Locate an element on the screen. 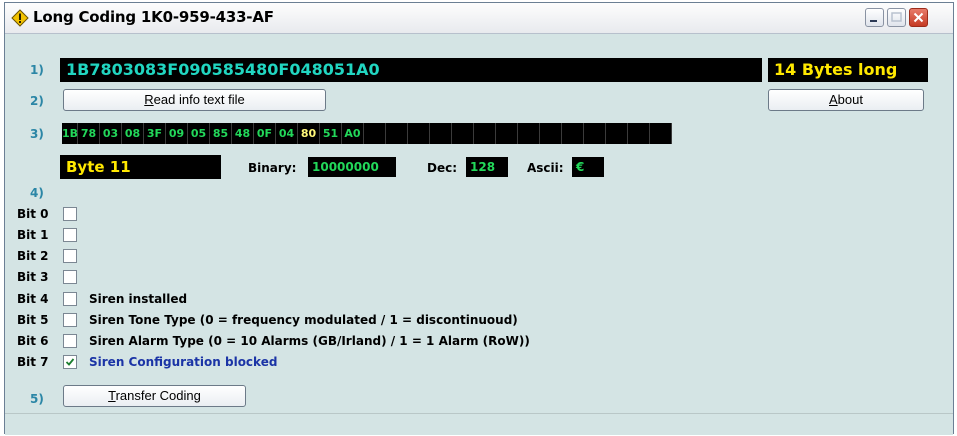 This screenshot has width=957, height=436. about-mnemonic: A is located at coordinates (833, 99).